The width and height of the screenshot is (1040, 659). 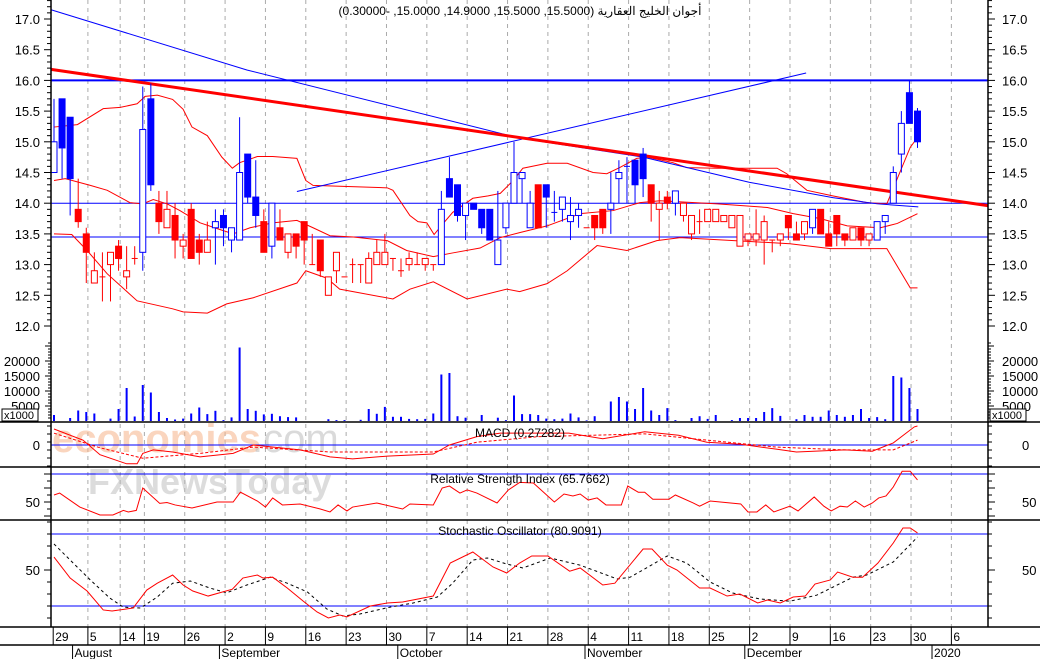 What do you see at coordinates (194, 637) in the screenshot?
I see `date-tick-label: 26` at bounding box center [194, 637].